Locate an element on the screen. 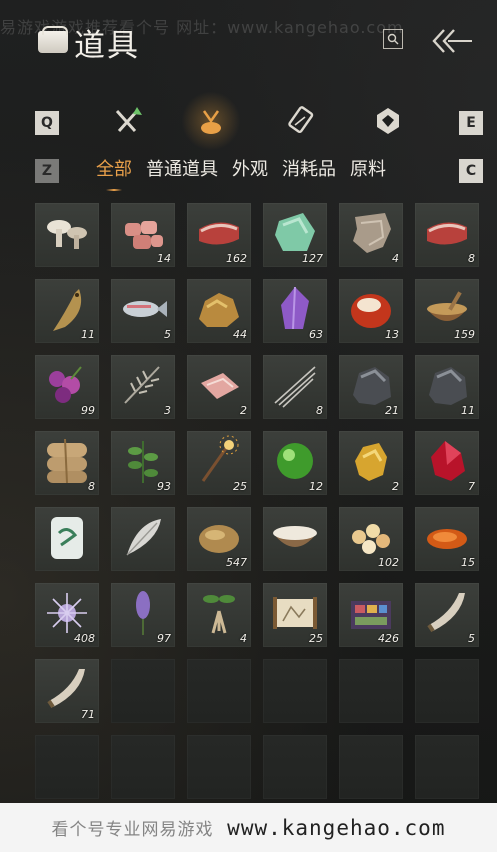 This screenshot has width=497, height=852. inventory-slot: 3 is located at coordinates (143, 387).